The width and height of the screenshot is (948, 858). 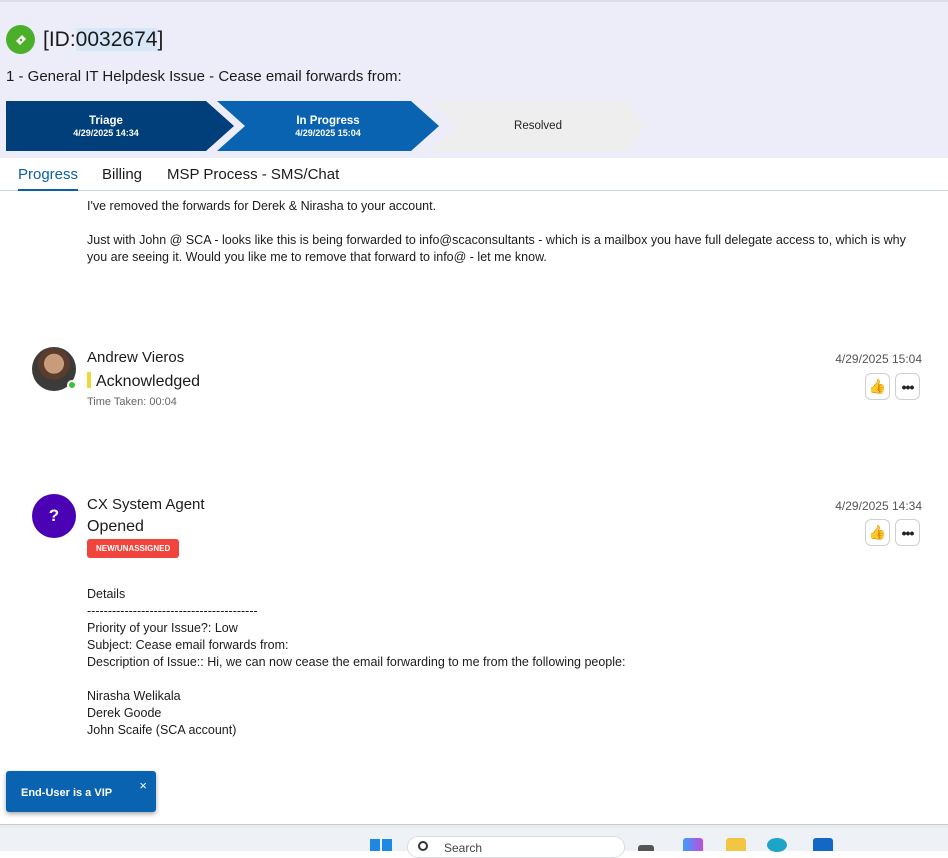 I want to click on stage-in-progress: In Progress 4/29/2025 15:04, so click(x=328, y=126).